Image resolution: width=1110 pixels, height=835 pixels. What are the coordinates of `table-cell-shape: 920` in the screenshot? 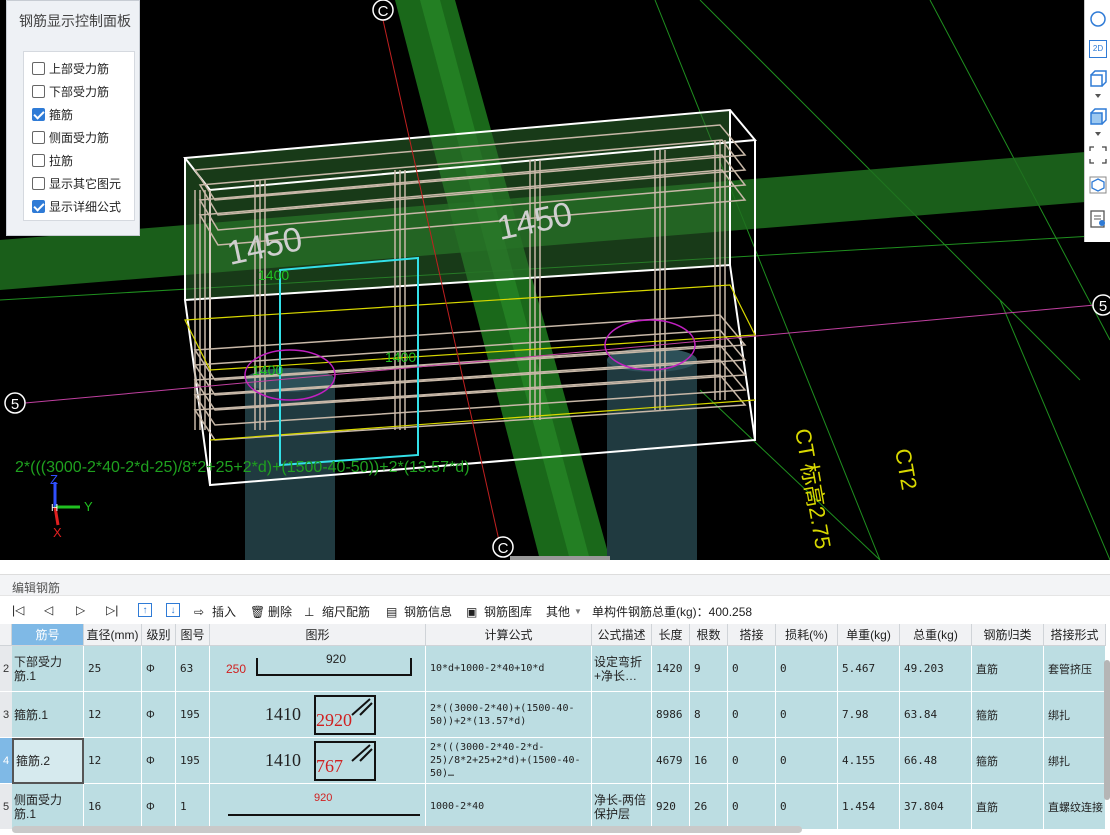 It's located at (318, 807).